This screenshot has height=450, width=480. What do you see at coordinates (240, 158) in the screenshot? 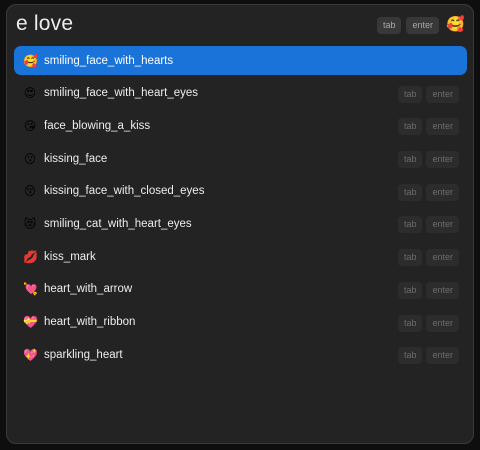
I see `result-row-kissing-face: 😗 kissing_face tab enter` at bounding box center [240, 158].